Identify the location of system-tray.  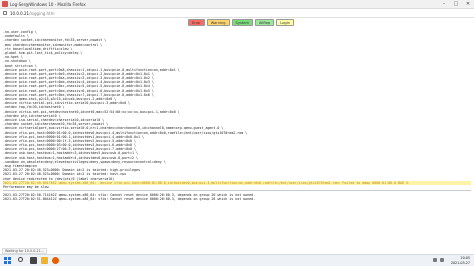
(438, 260).